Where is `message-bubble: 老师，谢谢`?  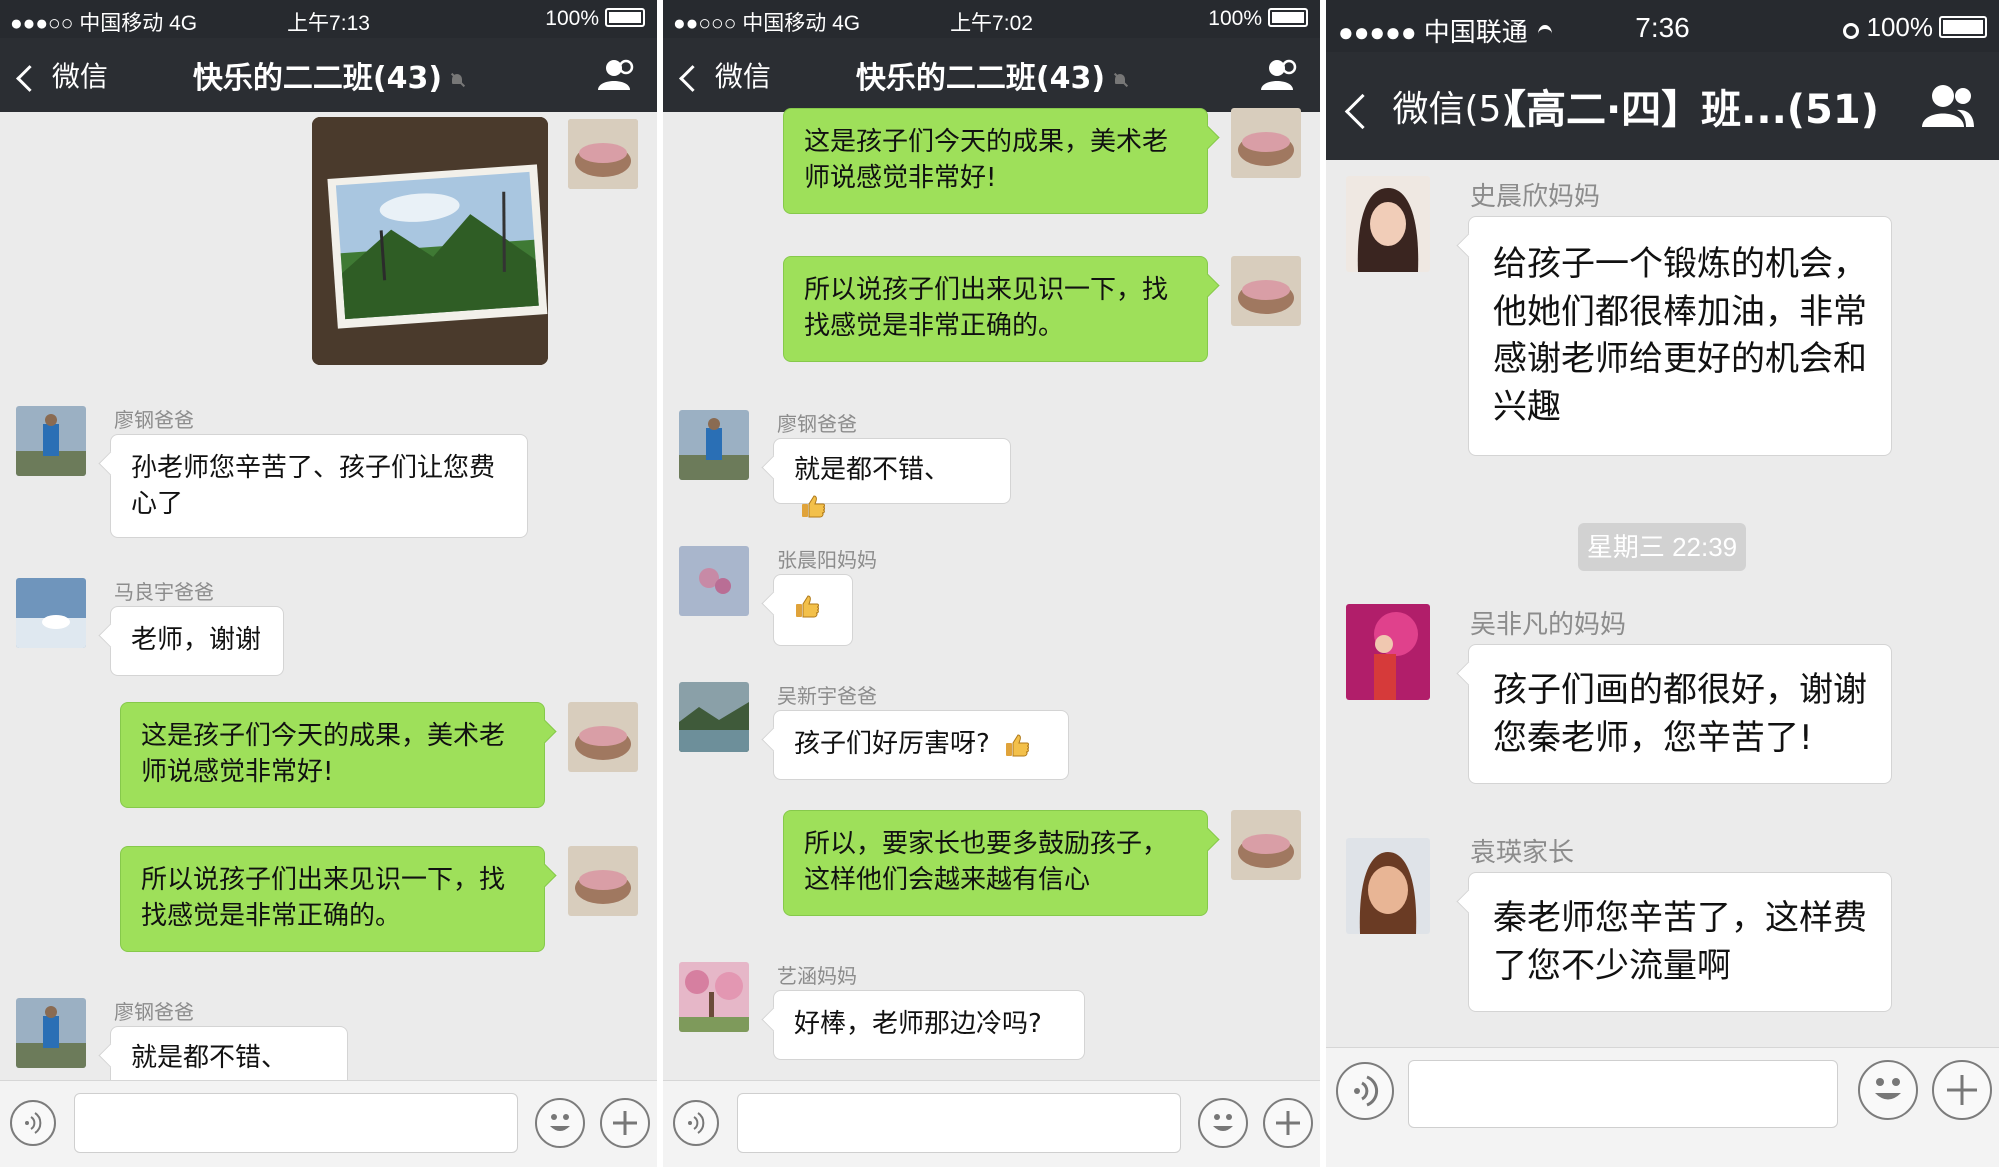
message-bubble: 老师，谢谢 is located at coordinates (197, 641).